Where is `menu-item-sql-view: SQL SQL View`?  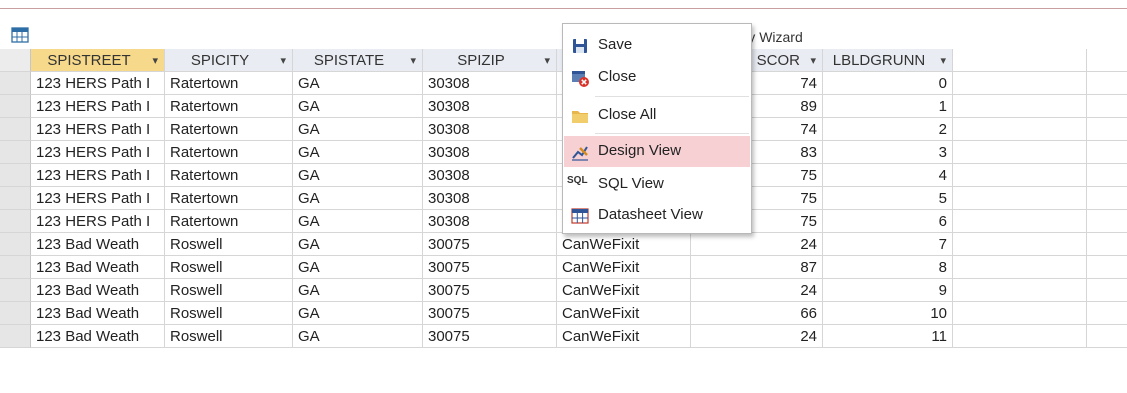
menu-item-sql-view: SQL SQL View is located at coordinates (657, 184).